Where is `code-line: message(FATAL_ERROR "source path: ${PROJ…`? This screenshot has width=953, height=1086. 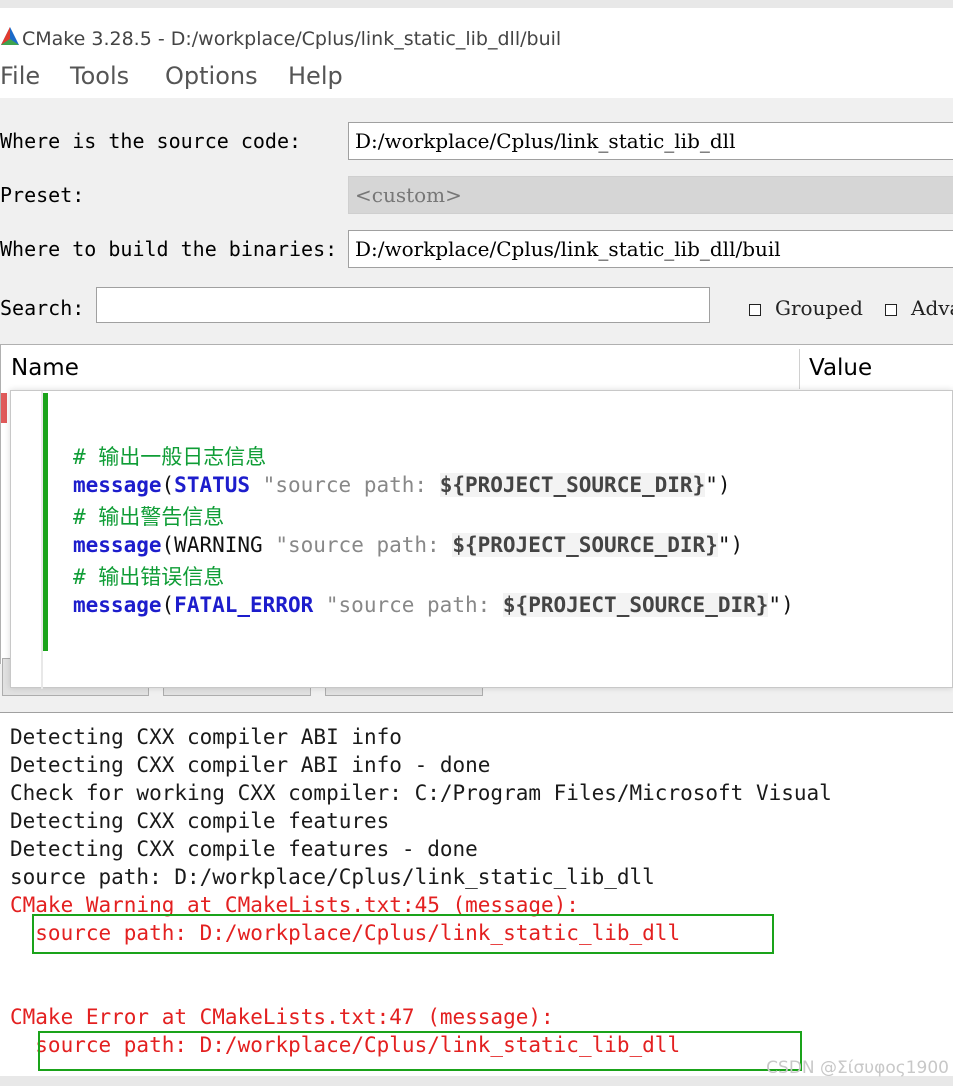
code-line: message(FATAL_ERROR "source path: ${PROJ… is located at coordinates (433, 605).